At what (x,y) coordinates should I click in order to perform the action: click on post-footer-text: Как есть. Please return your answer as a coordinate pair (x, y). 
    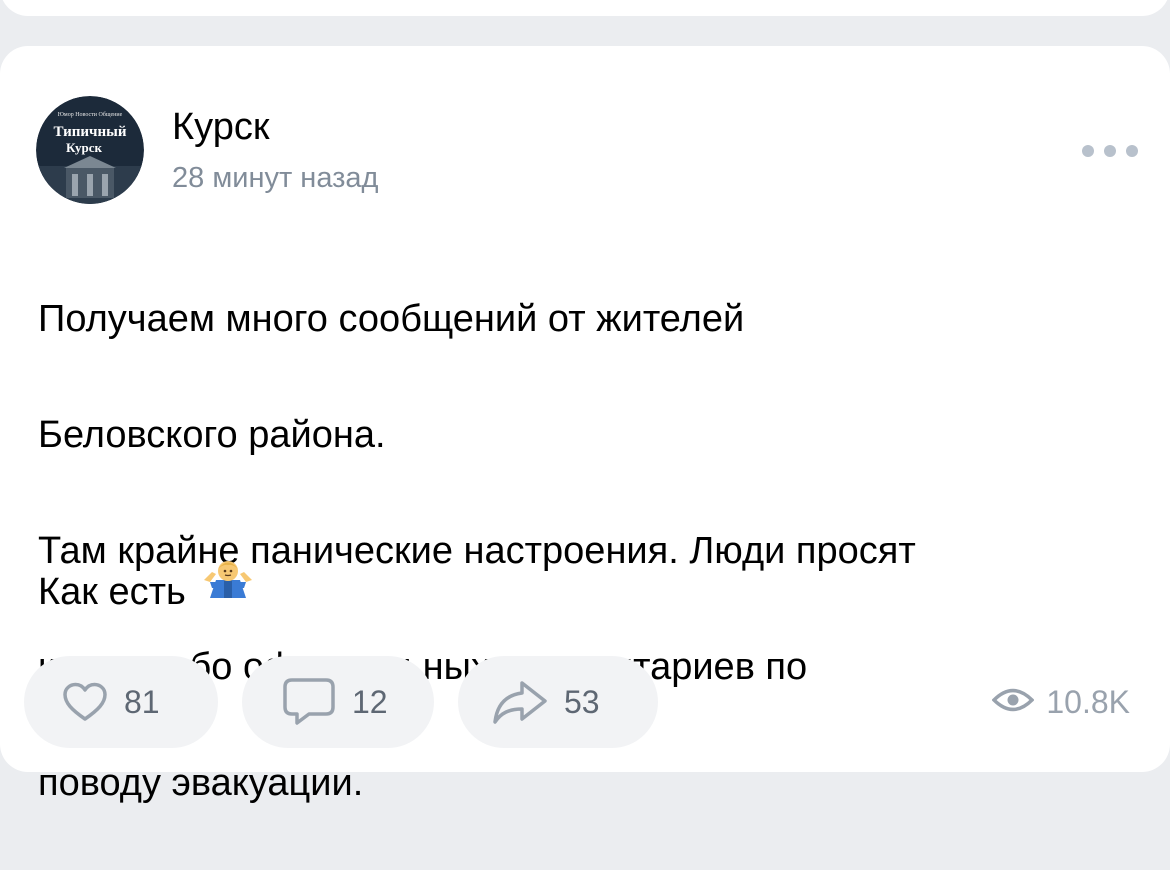
    Looking at the image, I should click on (147, 591).